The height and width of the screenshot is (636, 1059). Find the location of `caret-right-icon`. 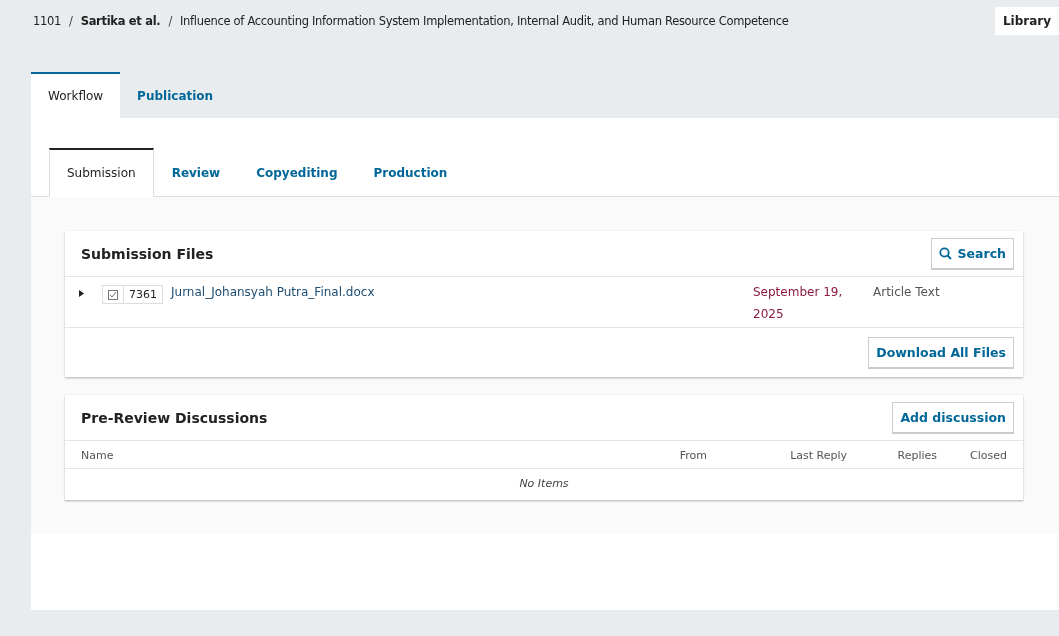

caret-right-icon is located at coordinates (81, 293).